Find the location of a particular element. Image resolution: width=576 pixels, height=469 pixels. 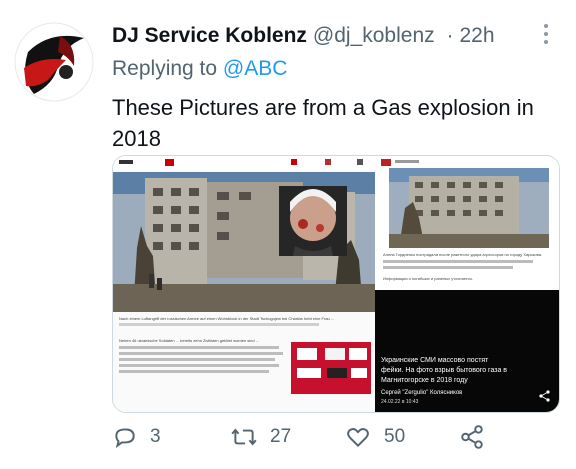

like-icon is located at coordinates (358, 438).